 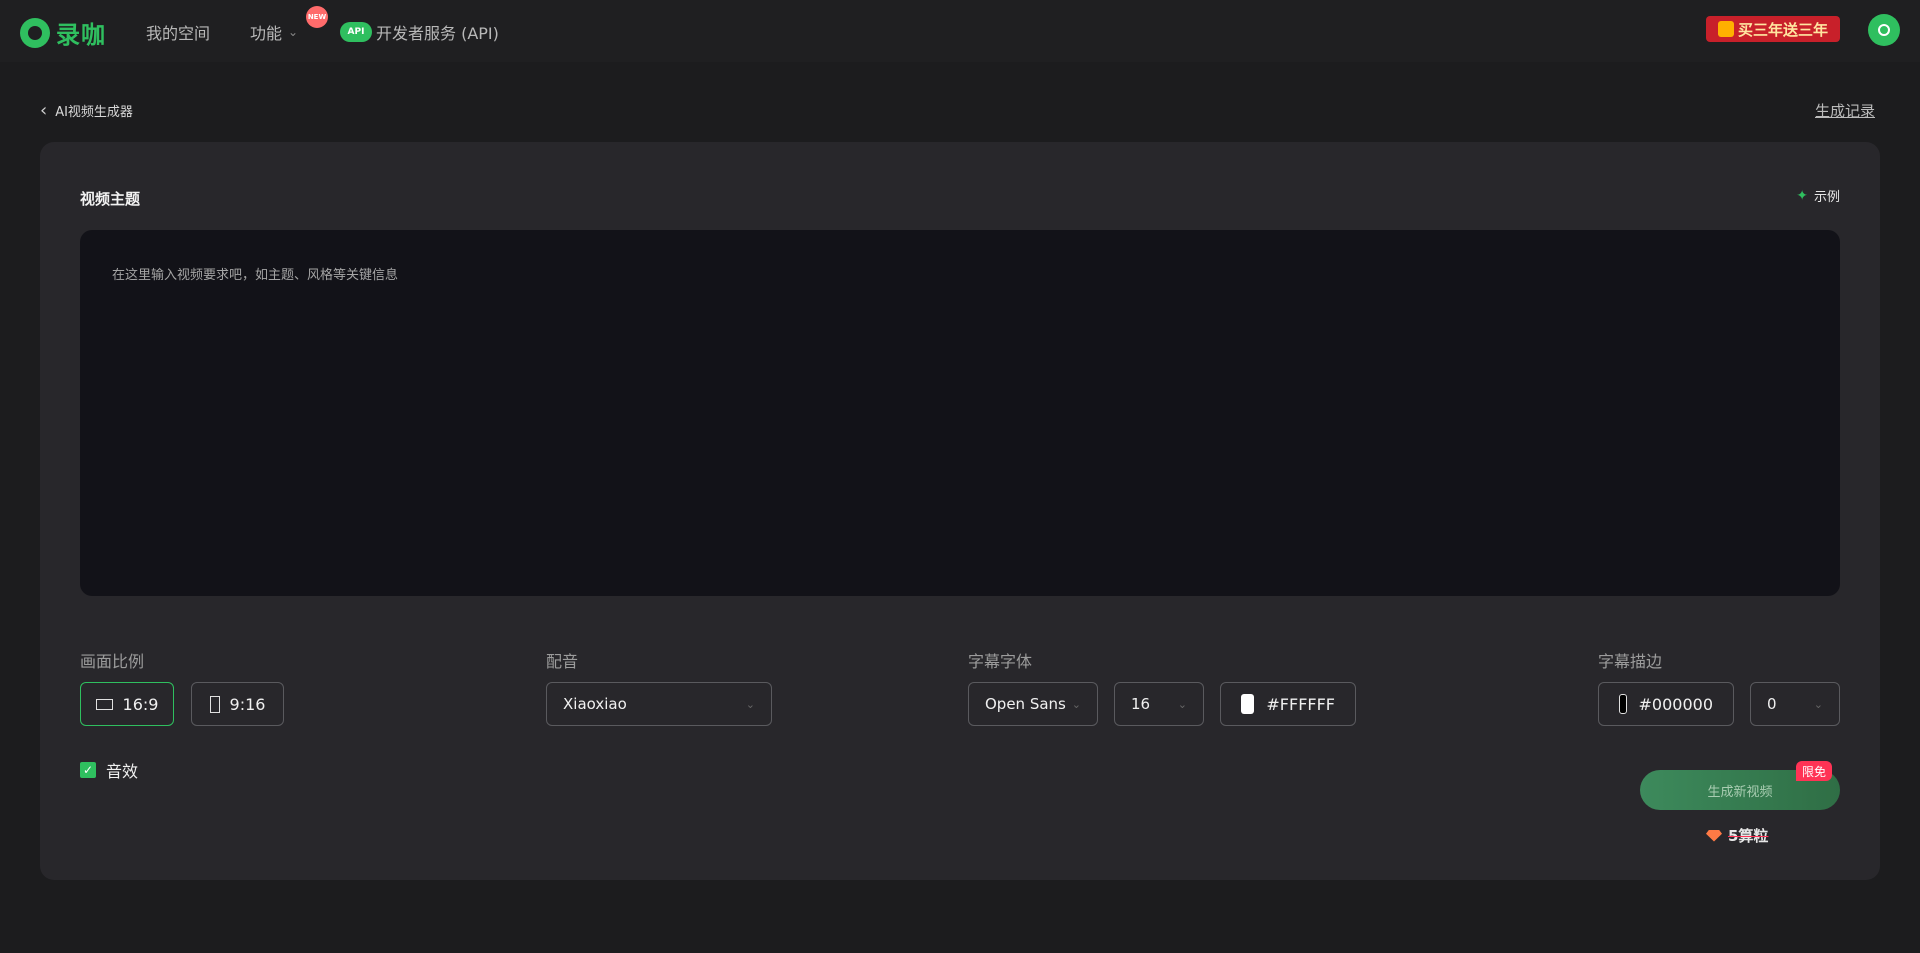 I want to click on stroke-color-value: #000000, so click(x=1675, y=704).